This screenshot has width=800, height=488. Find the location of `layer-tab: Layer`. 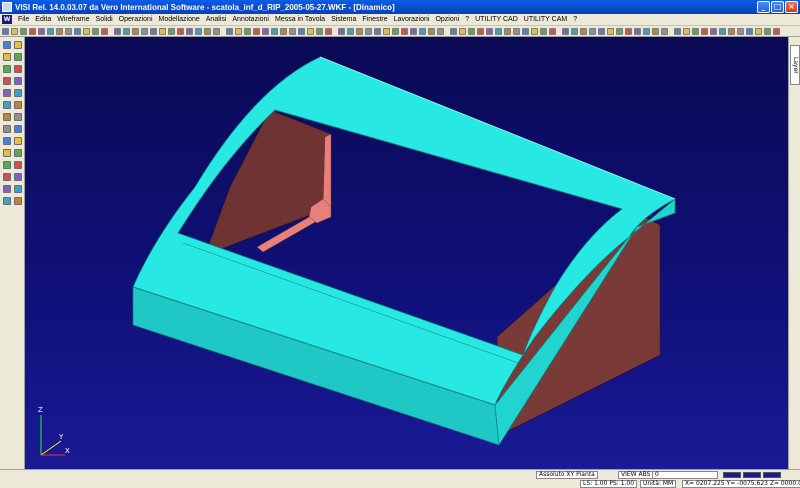

layer-tab: Layer is located at coordinates (795, 65).